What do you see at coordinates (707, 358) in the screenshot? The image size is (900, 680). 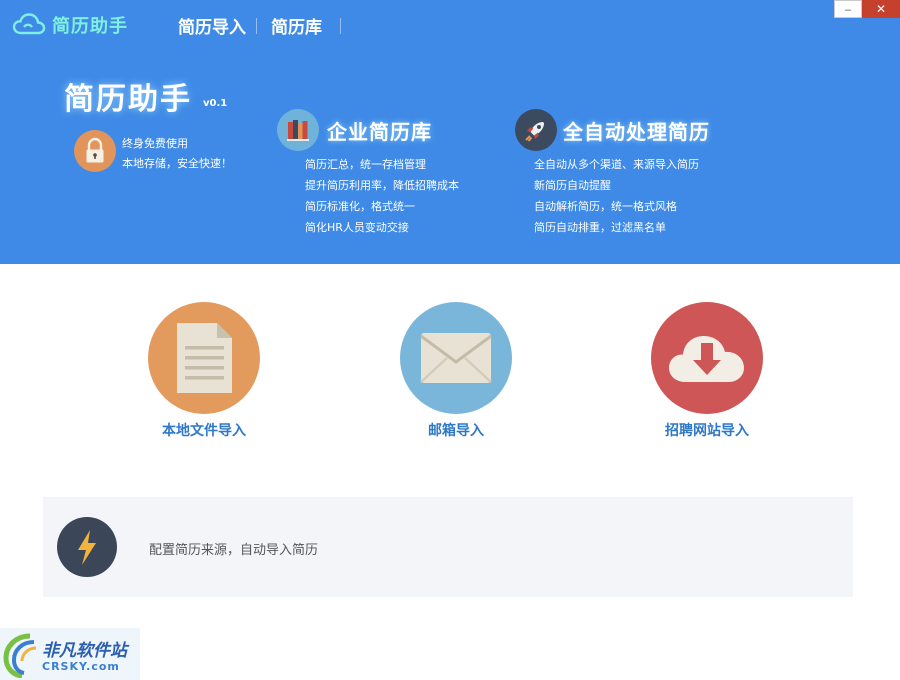 I see `cloud-download-icon` at bounding box center [707, 358].